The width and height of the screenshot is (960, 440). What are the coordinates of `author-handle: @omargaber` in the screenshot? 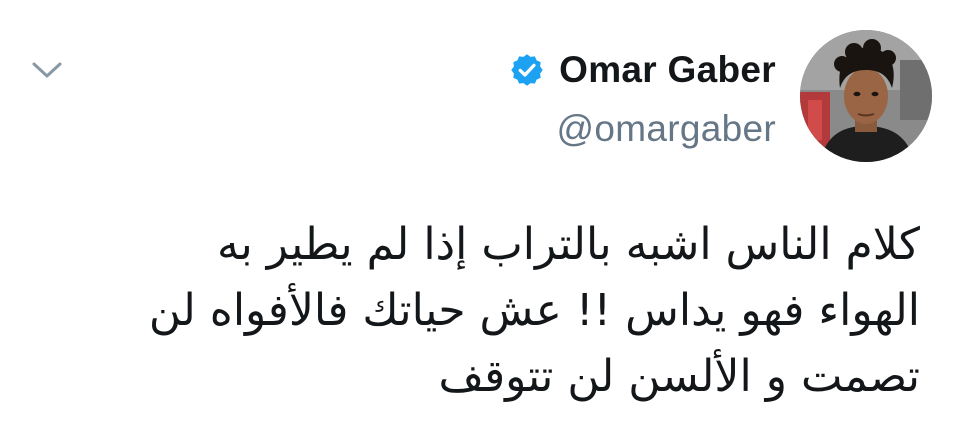 It's located at (667, 129).